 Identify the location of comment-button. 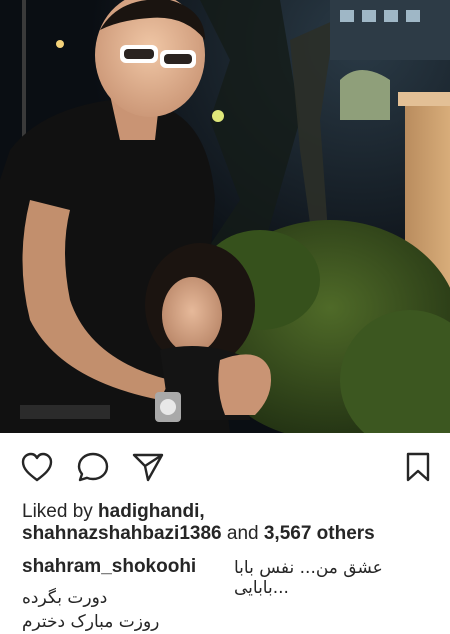
(93, 467).